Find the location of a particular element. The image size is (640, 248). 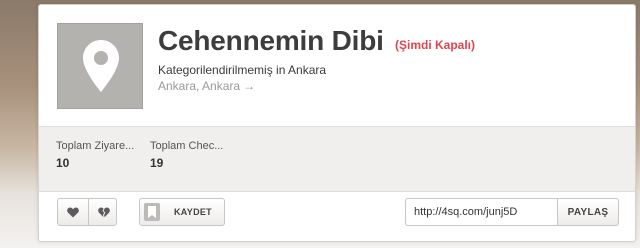

heart-icon is located at coordinates (73, 211).